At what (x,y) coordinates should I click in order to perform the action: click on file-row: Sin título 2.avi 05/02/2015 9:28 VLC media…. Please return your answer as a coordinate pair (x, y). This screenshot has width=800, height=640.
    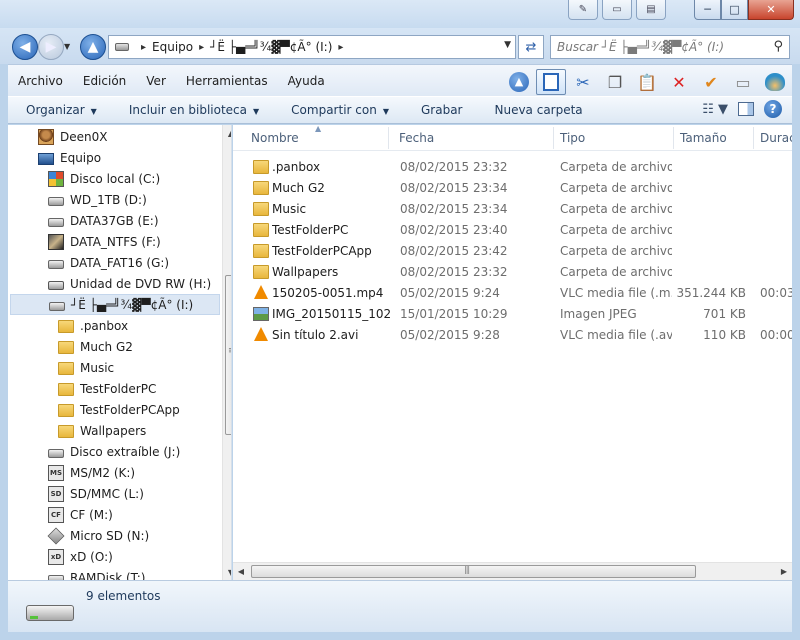
    Looking at the image, I should click on (512, 335).